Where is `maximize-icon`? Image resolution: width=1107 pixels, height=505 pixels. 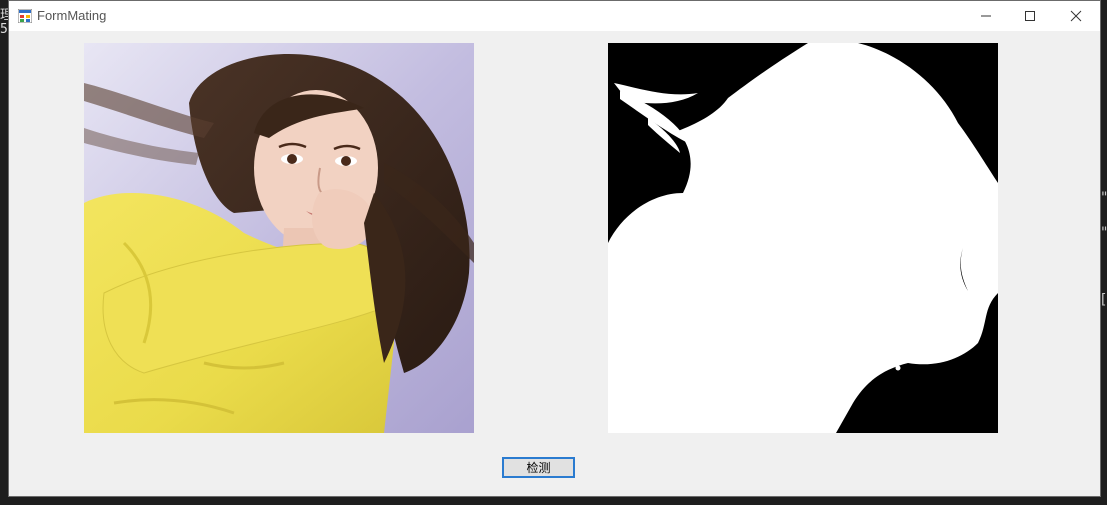 maximize-icon is located at coordinates (1030, 16).